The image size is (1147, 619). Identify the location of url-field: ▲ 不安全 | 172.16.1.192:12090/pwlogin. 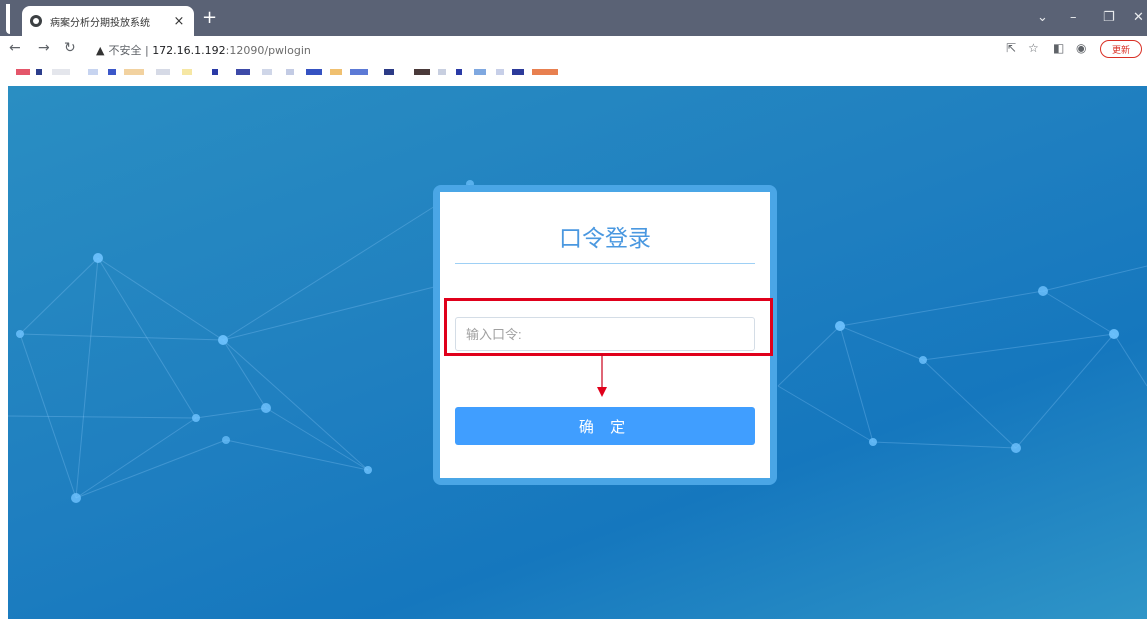
(203, 50).